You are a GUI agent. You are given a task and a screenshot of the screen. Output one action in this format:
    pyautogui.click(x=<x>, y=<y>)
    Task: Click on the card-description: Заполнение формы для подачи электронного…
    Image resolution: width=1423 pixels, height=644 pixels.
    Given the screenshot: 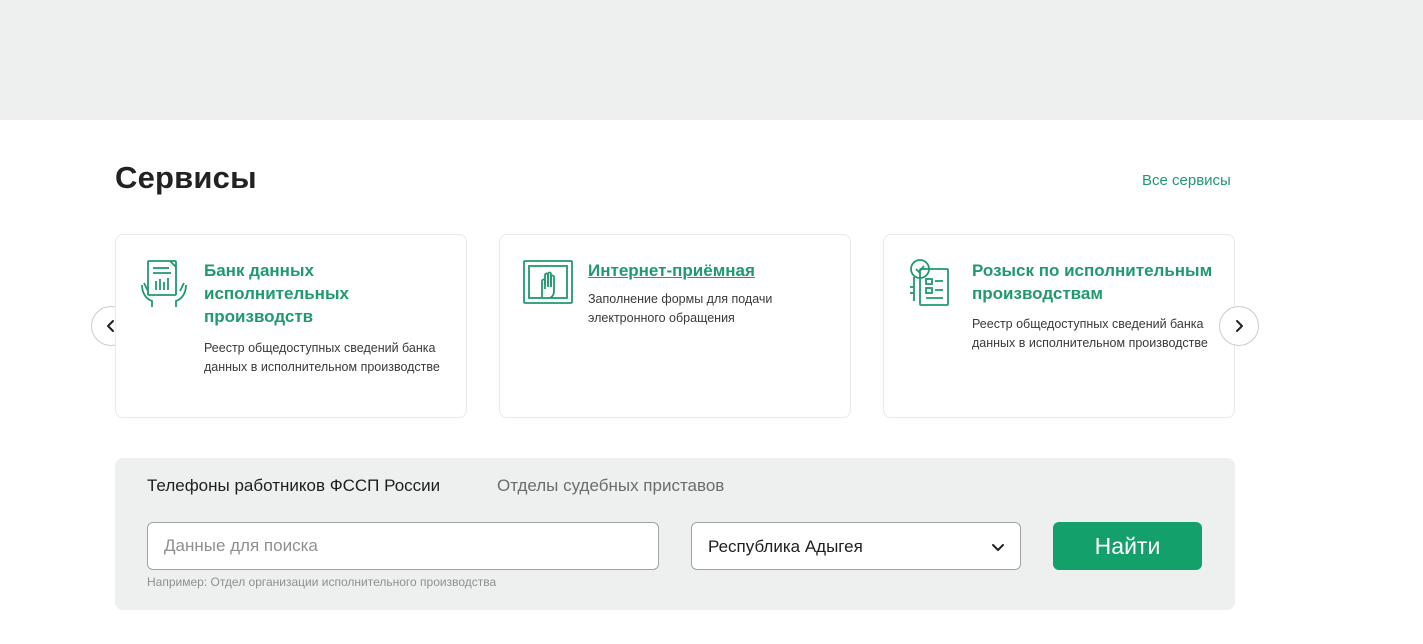 What is the action you would take?
    pyautogui.click(x=680, y=308)
    